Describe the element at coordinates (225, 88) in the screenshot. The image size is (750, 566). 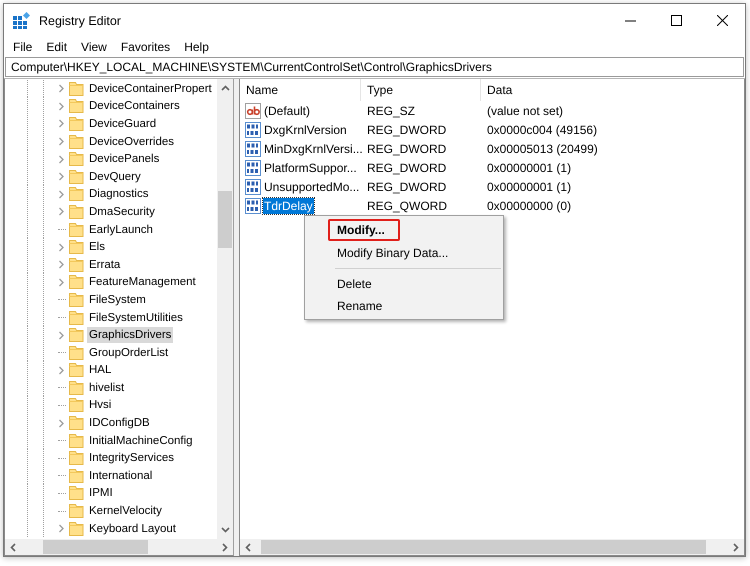
I see `scroll-up-icon` at that location.